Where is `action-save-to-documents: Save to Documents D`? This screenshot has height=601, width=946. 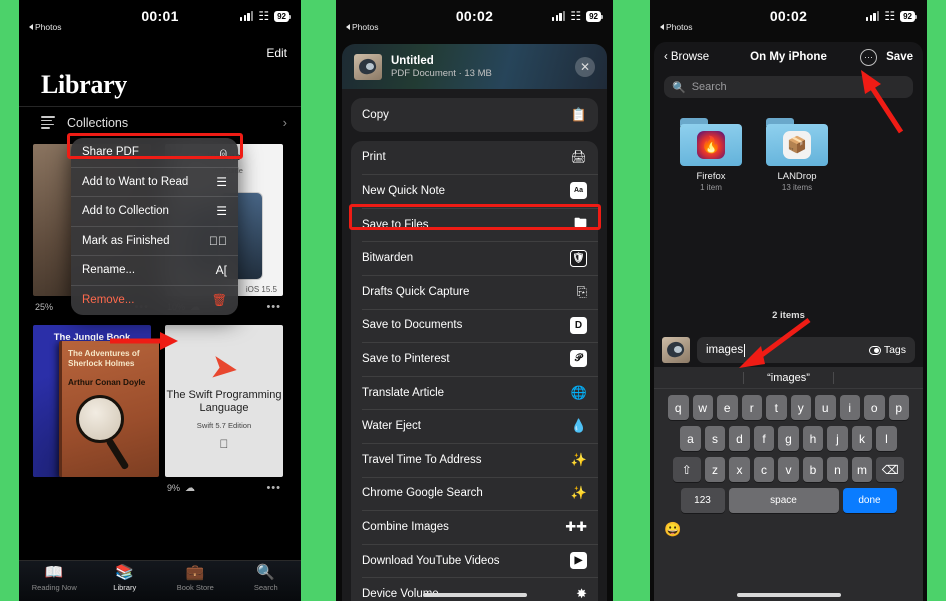 action-save-to-documents: Save to Documents D is located at coordinates (474, 325).